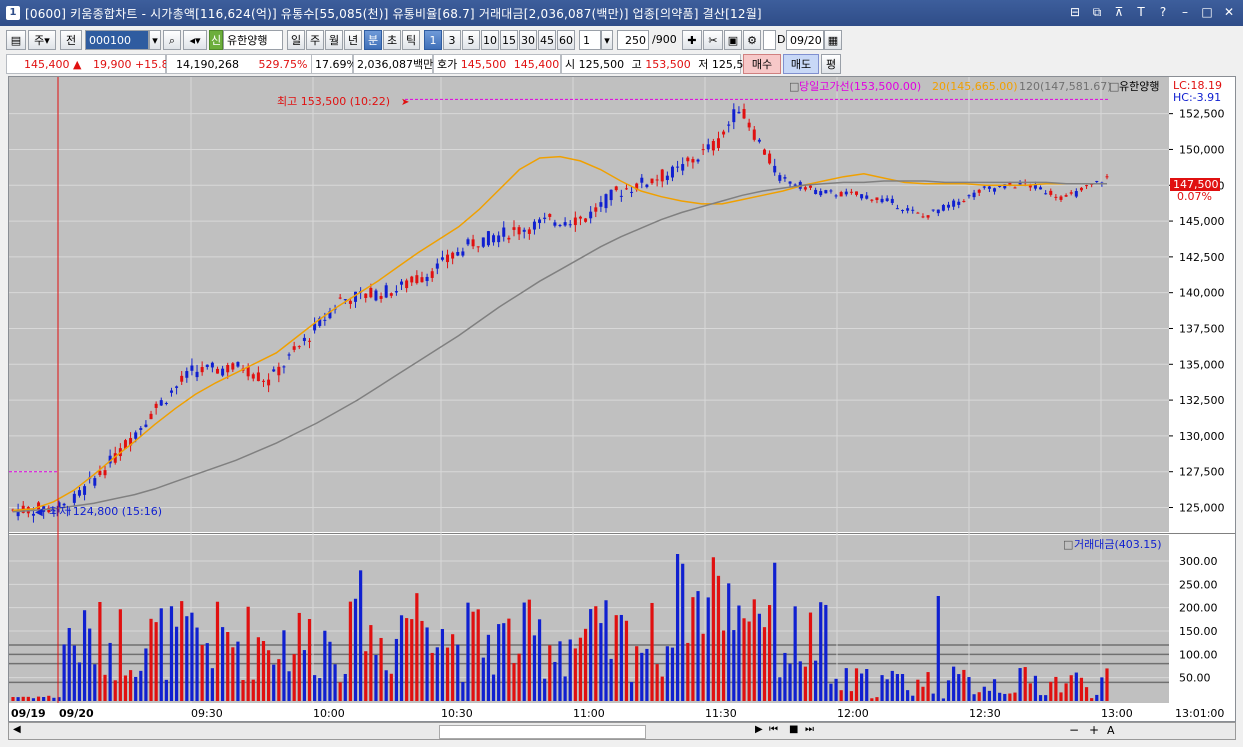  What do you see at coordinates (801, 64) in the screenshot?
I see `sell-button: 매도` at bounding box center [801, 64].